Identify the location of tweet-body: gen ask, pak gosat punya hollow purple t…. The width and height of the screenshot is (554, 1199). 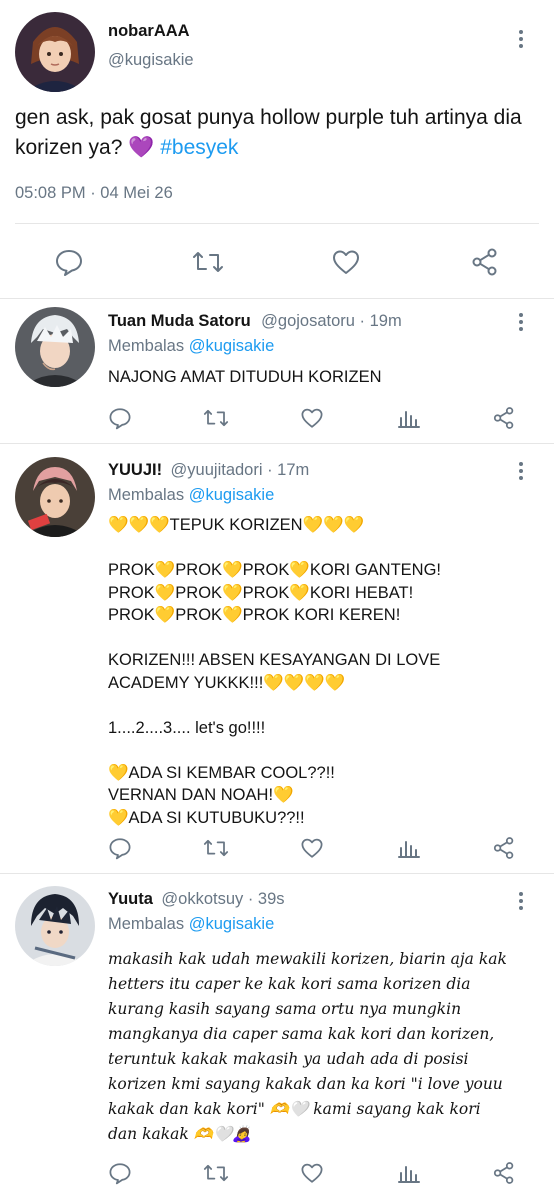
(268, 132).